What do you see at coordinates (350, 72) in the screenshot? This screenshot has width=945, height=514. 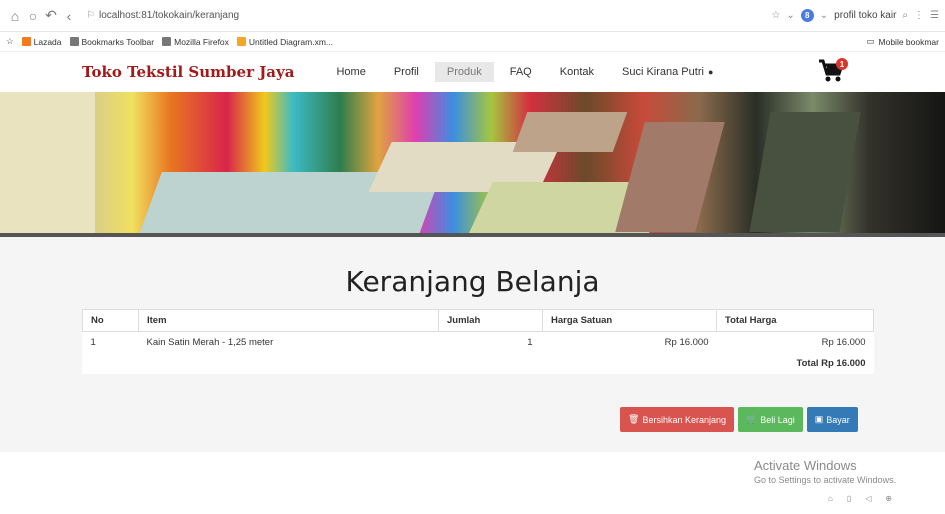 I see `nav-home: Home` at bounding box center [350, 72].